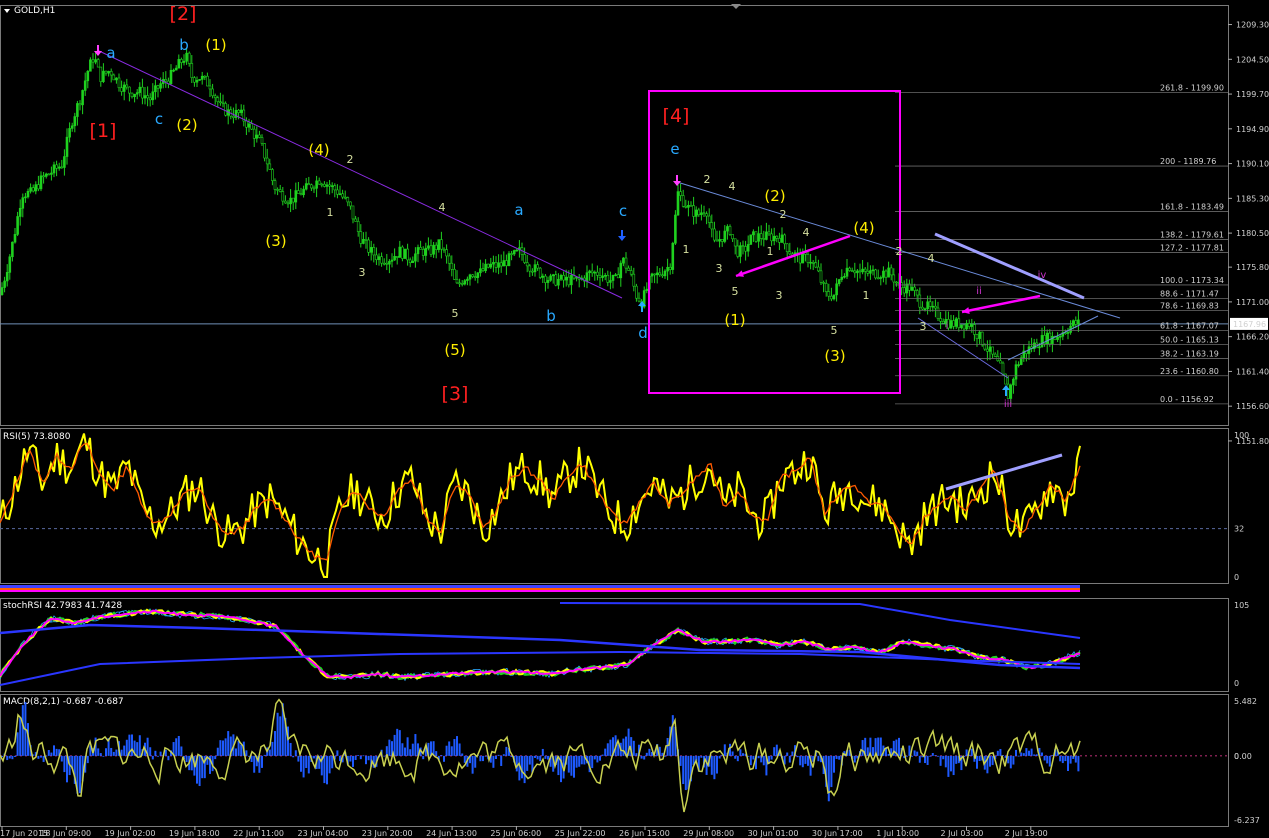 The height and width of the screenshot is (838, 1269). What do you see at coordinates (643, 333) in the screenshot?
I see `wave-label-blue: d` at bounding box center [643, 333].